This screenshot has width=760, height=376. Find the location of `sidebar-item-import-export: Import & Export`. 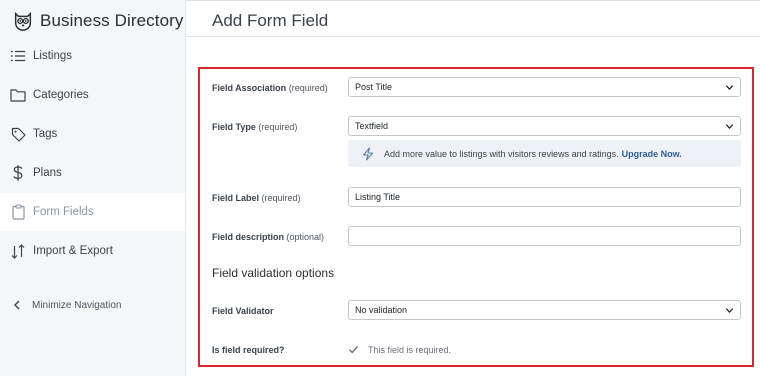

sidebar-item-import-export: Import & Export is located at coordinates (92, 251).